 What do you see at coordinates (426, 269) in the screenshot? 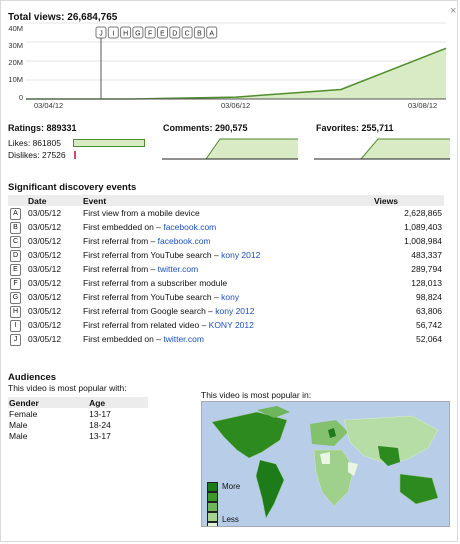
I see `event-views: 289,794` at bounding box center [426, 269].